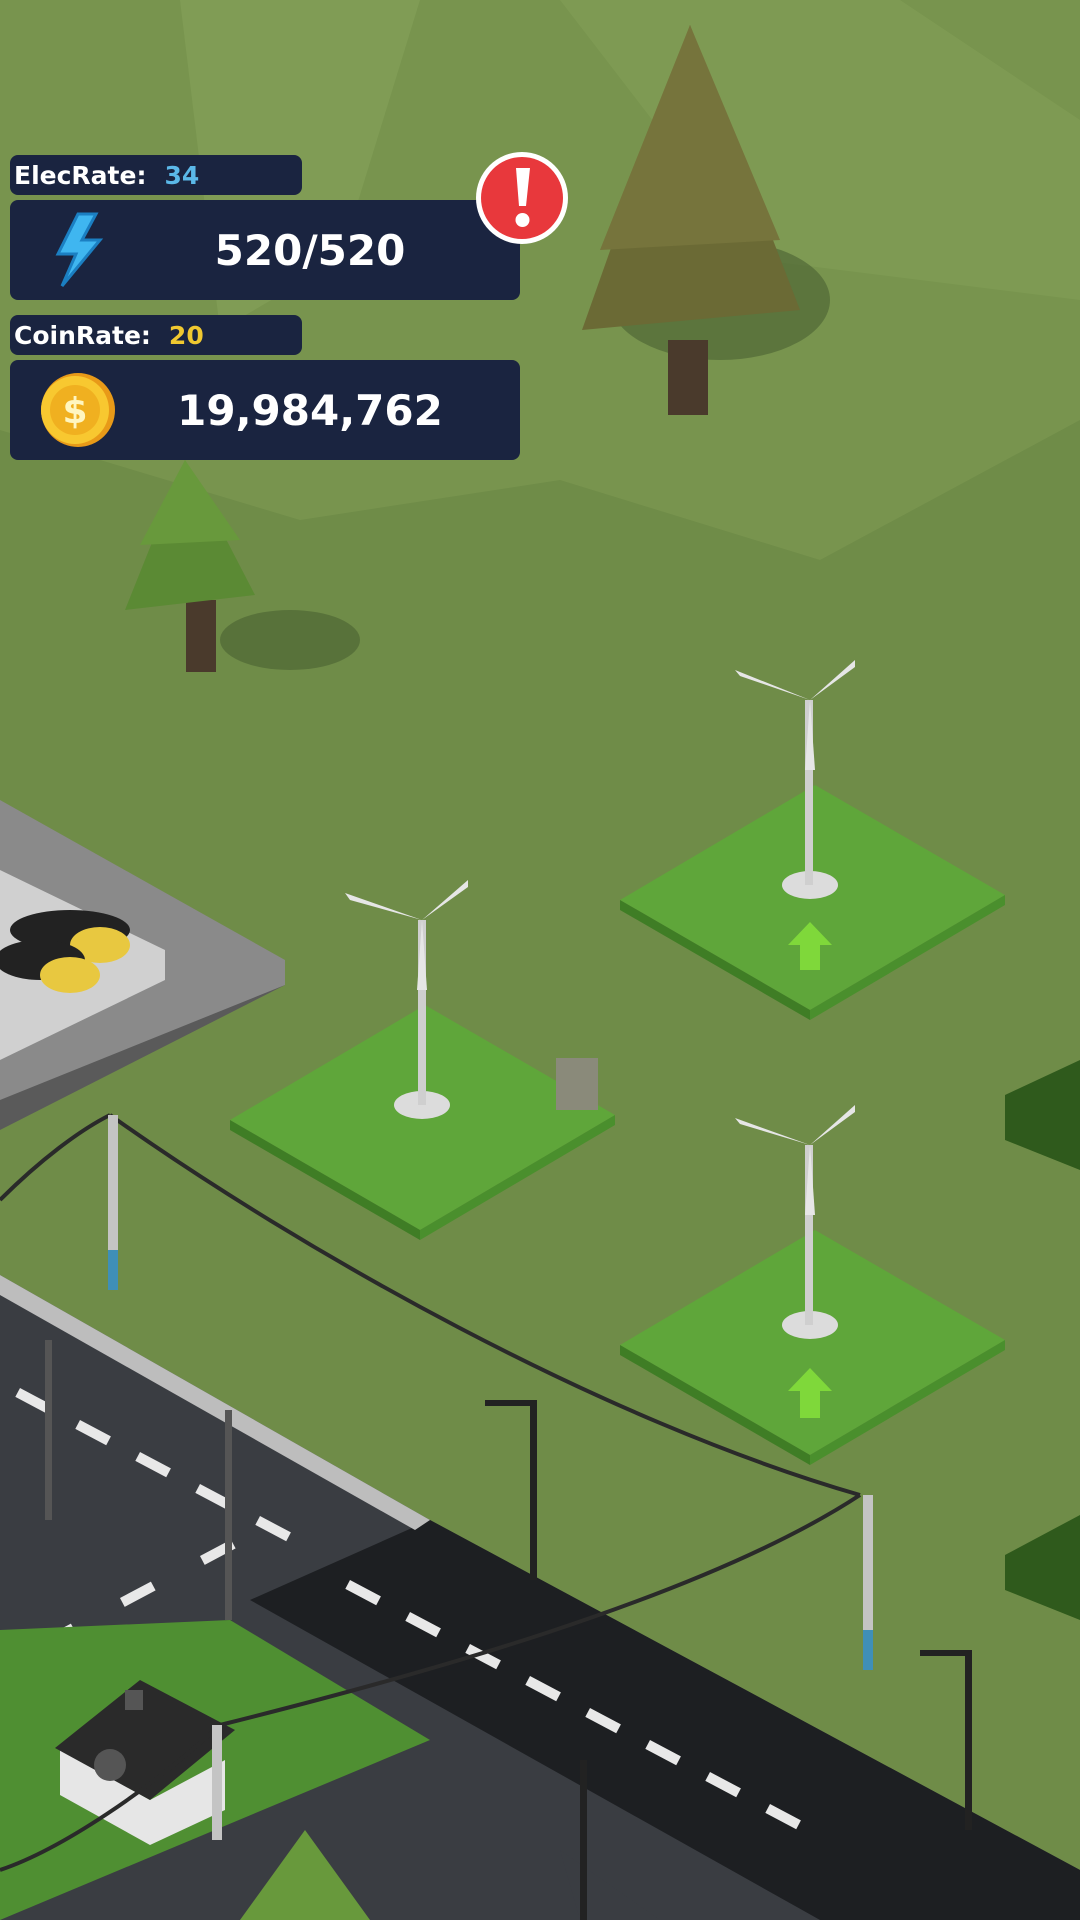 The height and width of the screenshot is (1920, 1080). I want to click on coins-panel: $ 19,984,762, so click(265, 410).